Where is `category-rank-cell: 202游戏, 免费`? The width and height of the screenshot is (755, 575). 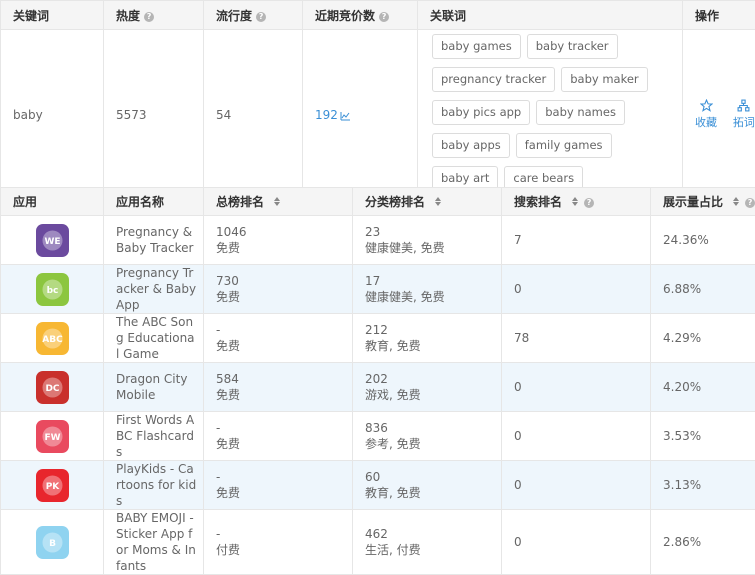
category-rank-cell: 202游戏, 免费 is located at coordinates (427, 387).